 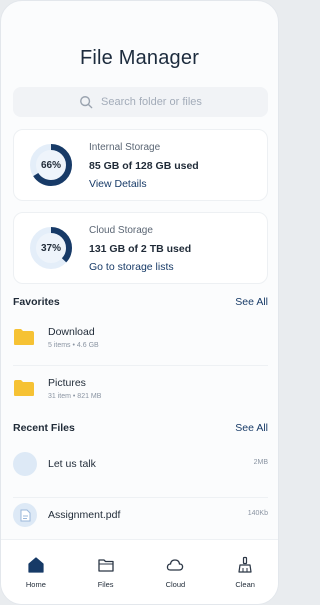 I want to click on cloud-icon, so click(x=175, y=564).